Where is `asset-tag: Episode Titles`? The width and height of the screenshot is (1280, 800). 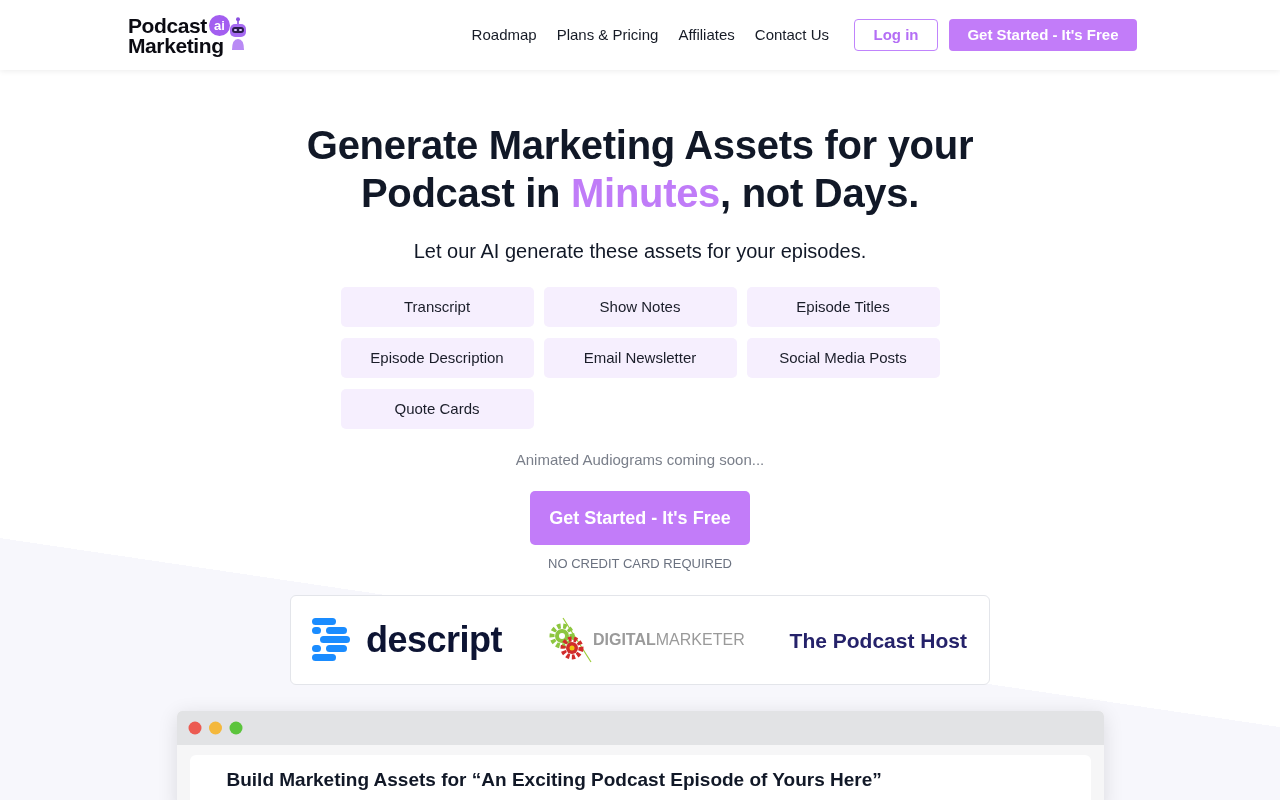
asset-tag: Episode Titles is located at coordinates (843, 307).